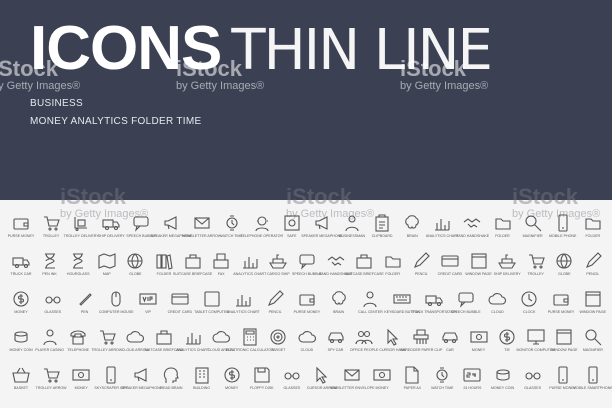 The height and width of the screenshot is (408, 612). What do you see at coordinates (535, 347) in the screenshot?
I see `icon-cell: MONITOR COMPUTER` at bounding box center [535, 347].